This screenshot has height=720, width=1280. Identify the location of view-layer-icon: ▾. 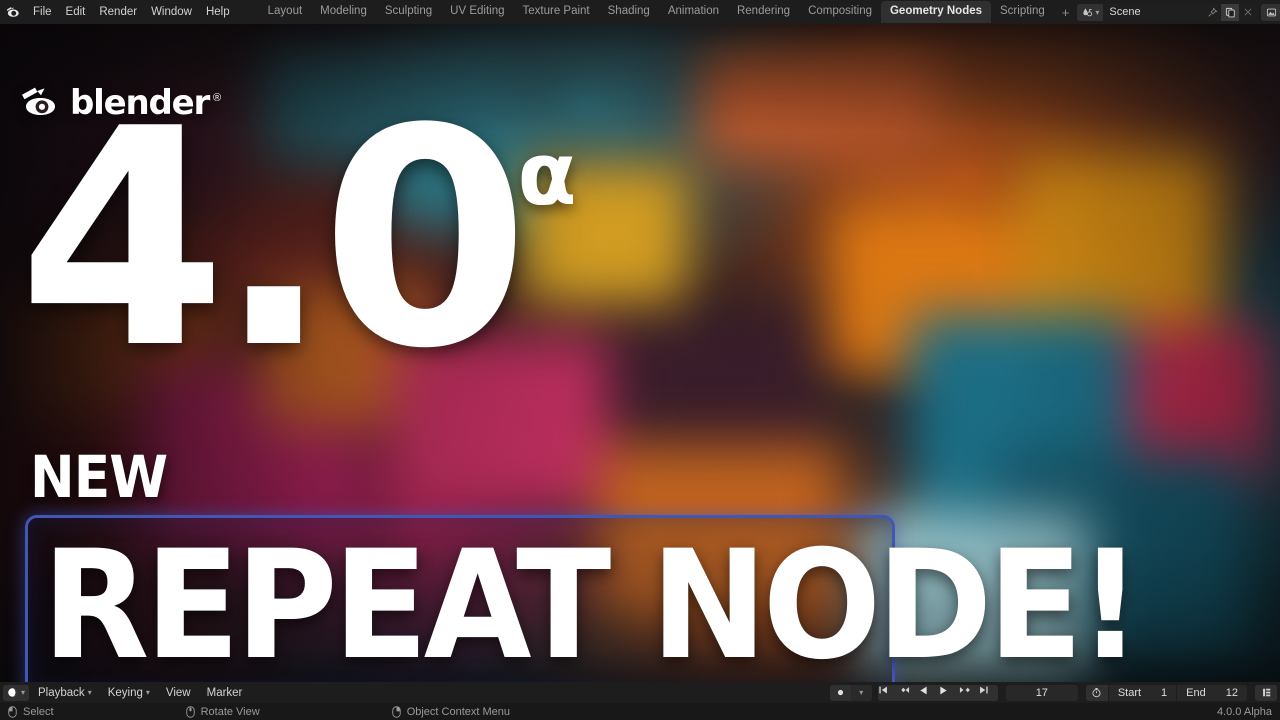
(1270, 12).